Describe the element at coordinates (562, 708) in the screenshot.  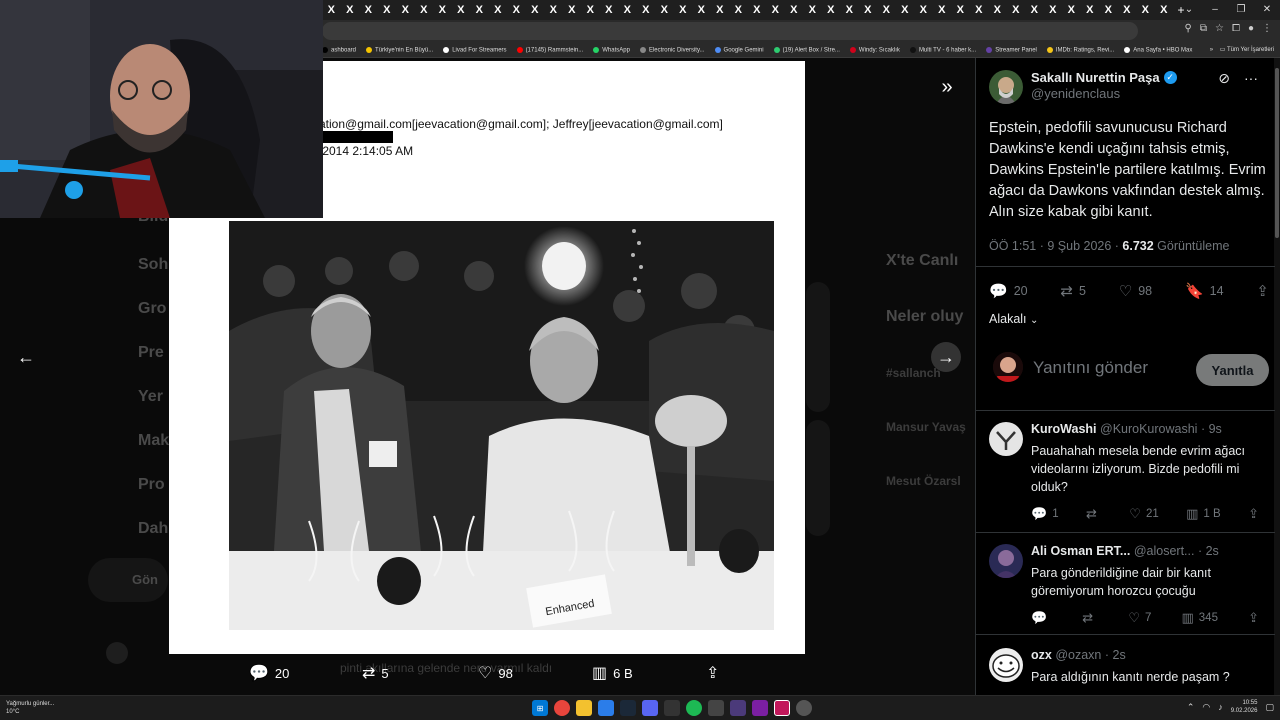
I see `chrome-icon` at that location.